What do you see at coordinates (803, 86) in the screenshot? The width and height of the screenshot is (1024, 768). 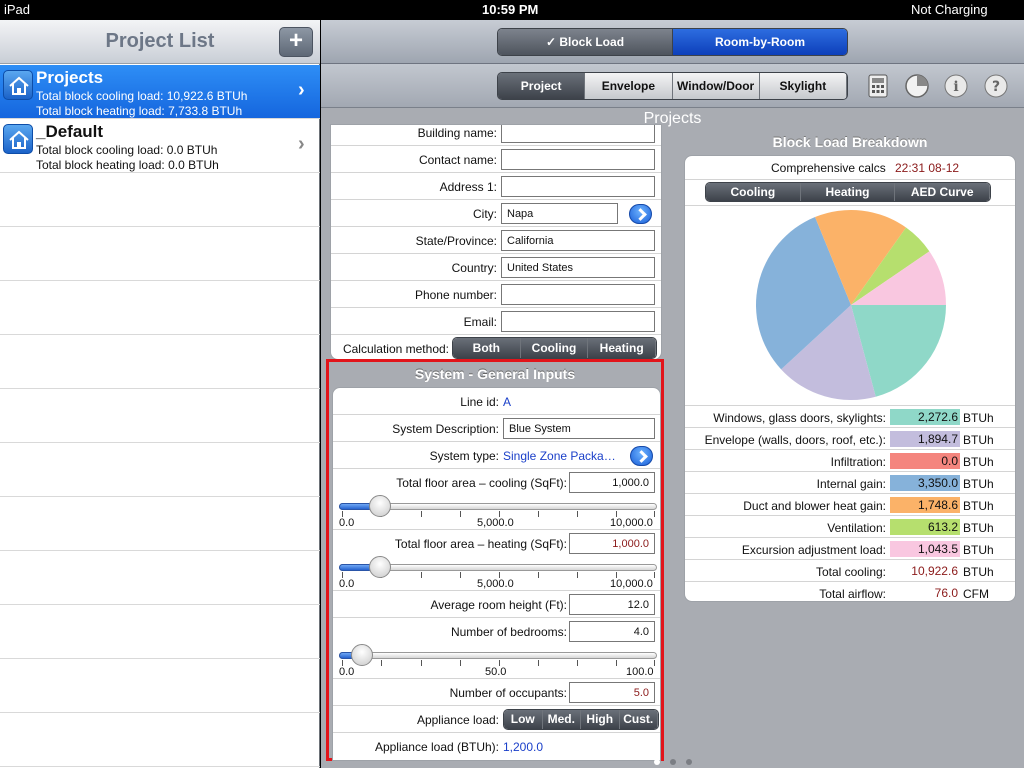 I see `tab-skylight: Skylight` at bounding box center [803, 86].